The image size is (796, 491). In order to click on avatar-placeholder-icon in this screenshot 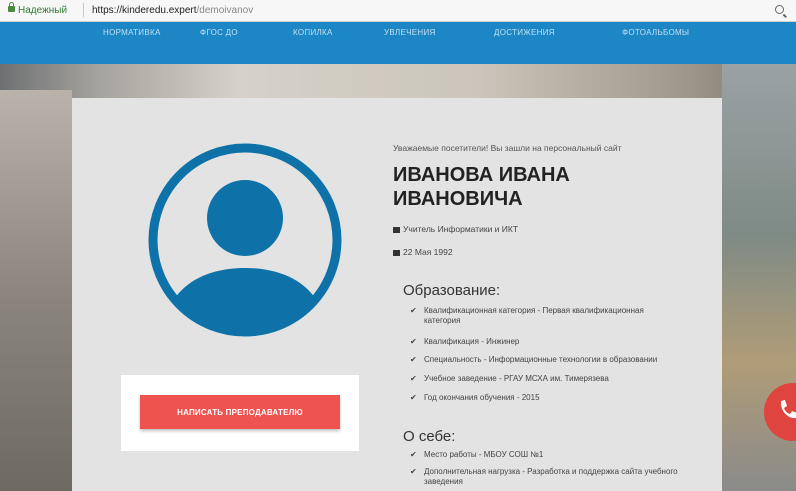, I will do `click(245, 240)`.